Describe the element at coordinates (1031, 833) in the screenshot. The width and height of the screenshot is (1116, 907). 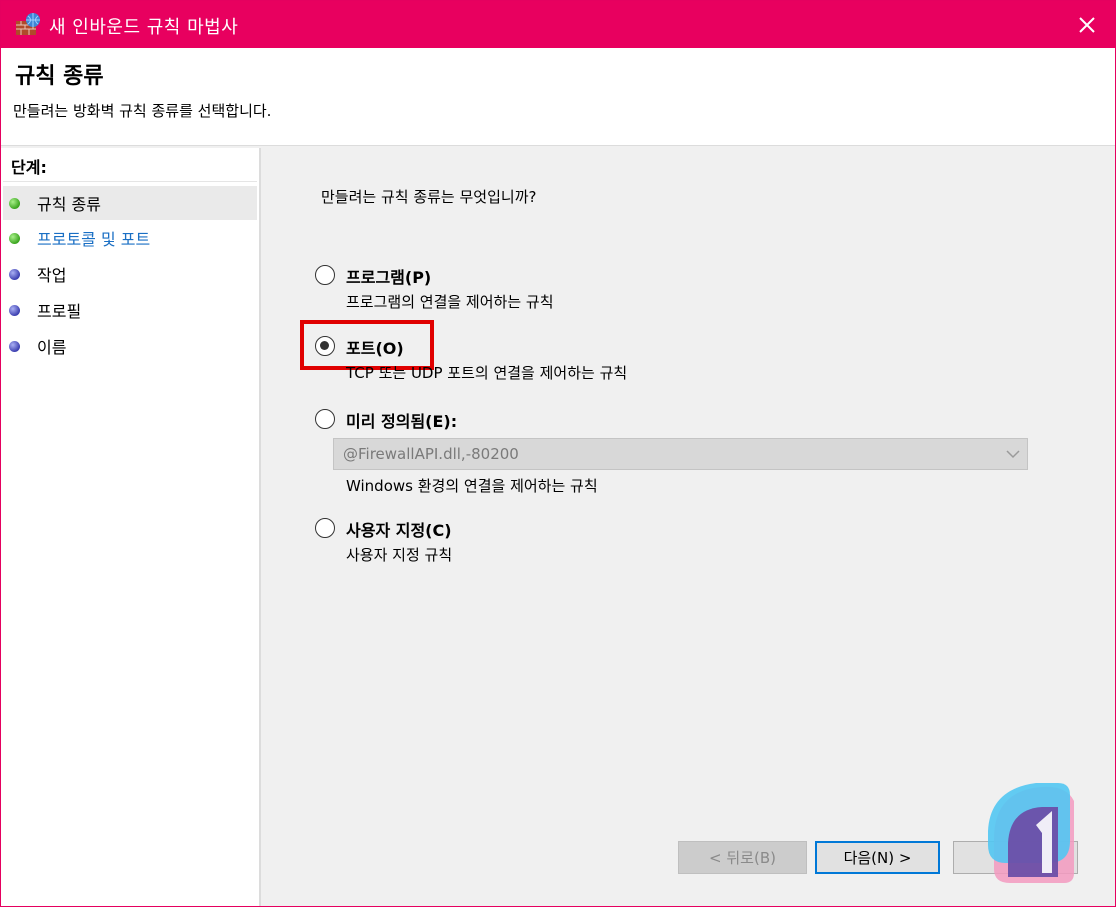
I see `watermark-logo-icon` at that location.